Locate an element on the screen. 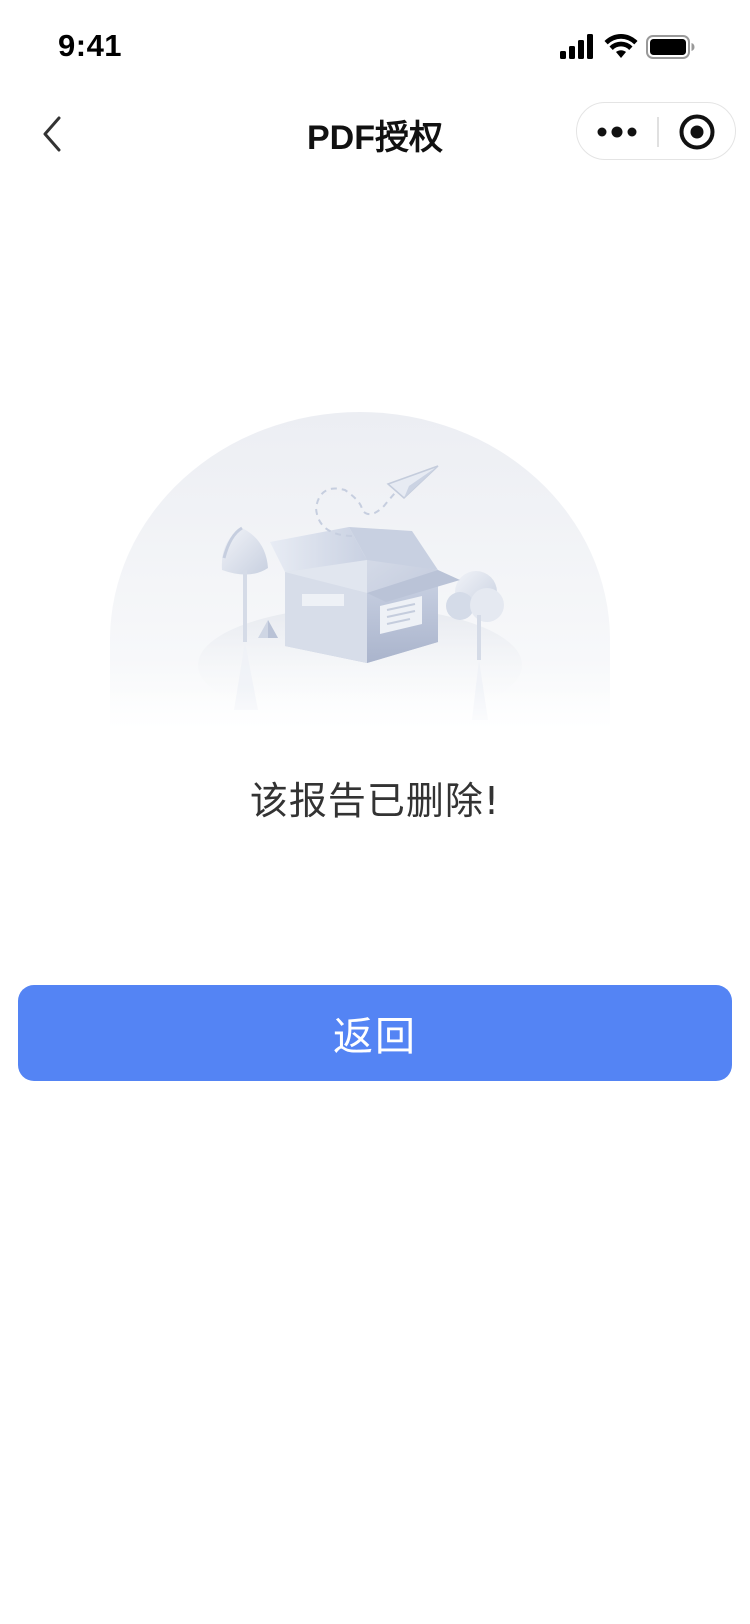  signal-icon is located at coordinates (576, 46).